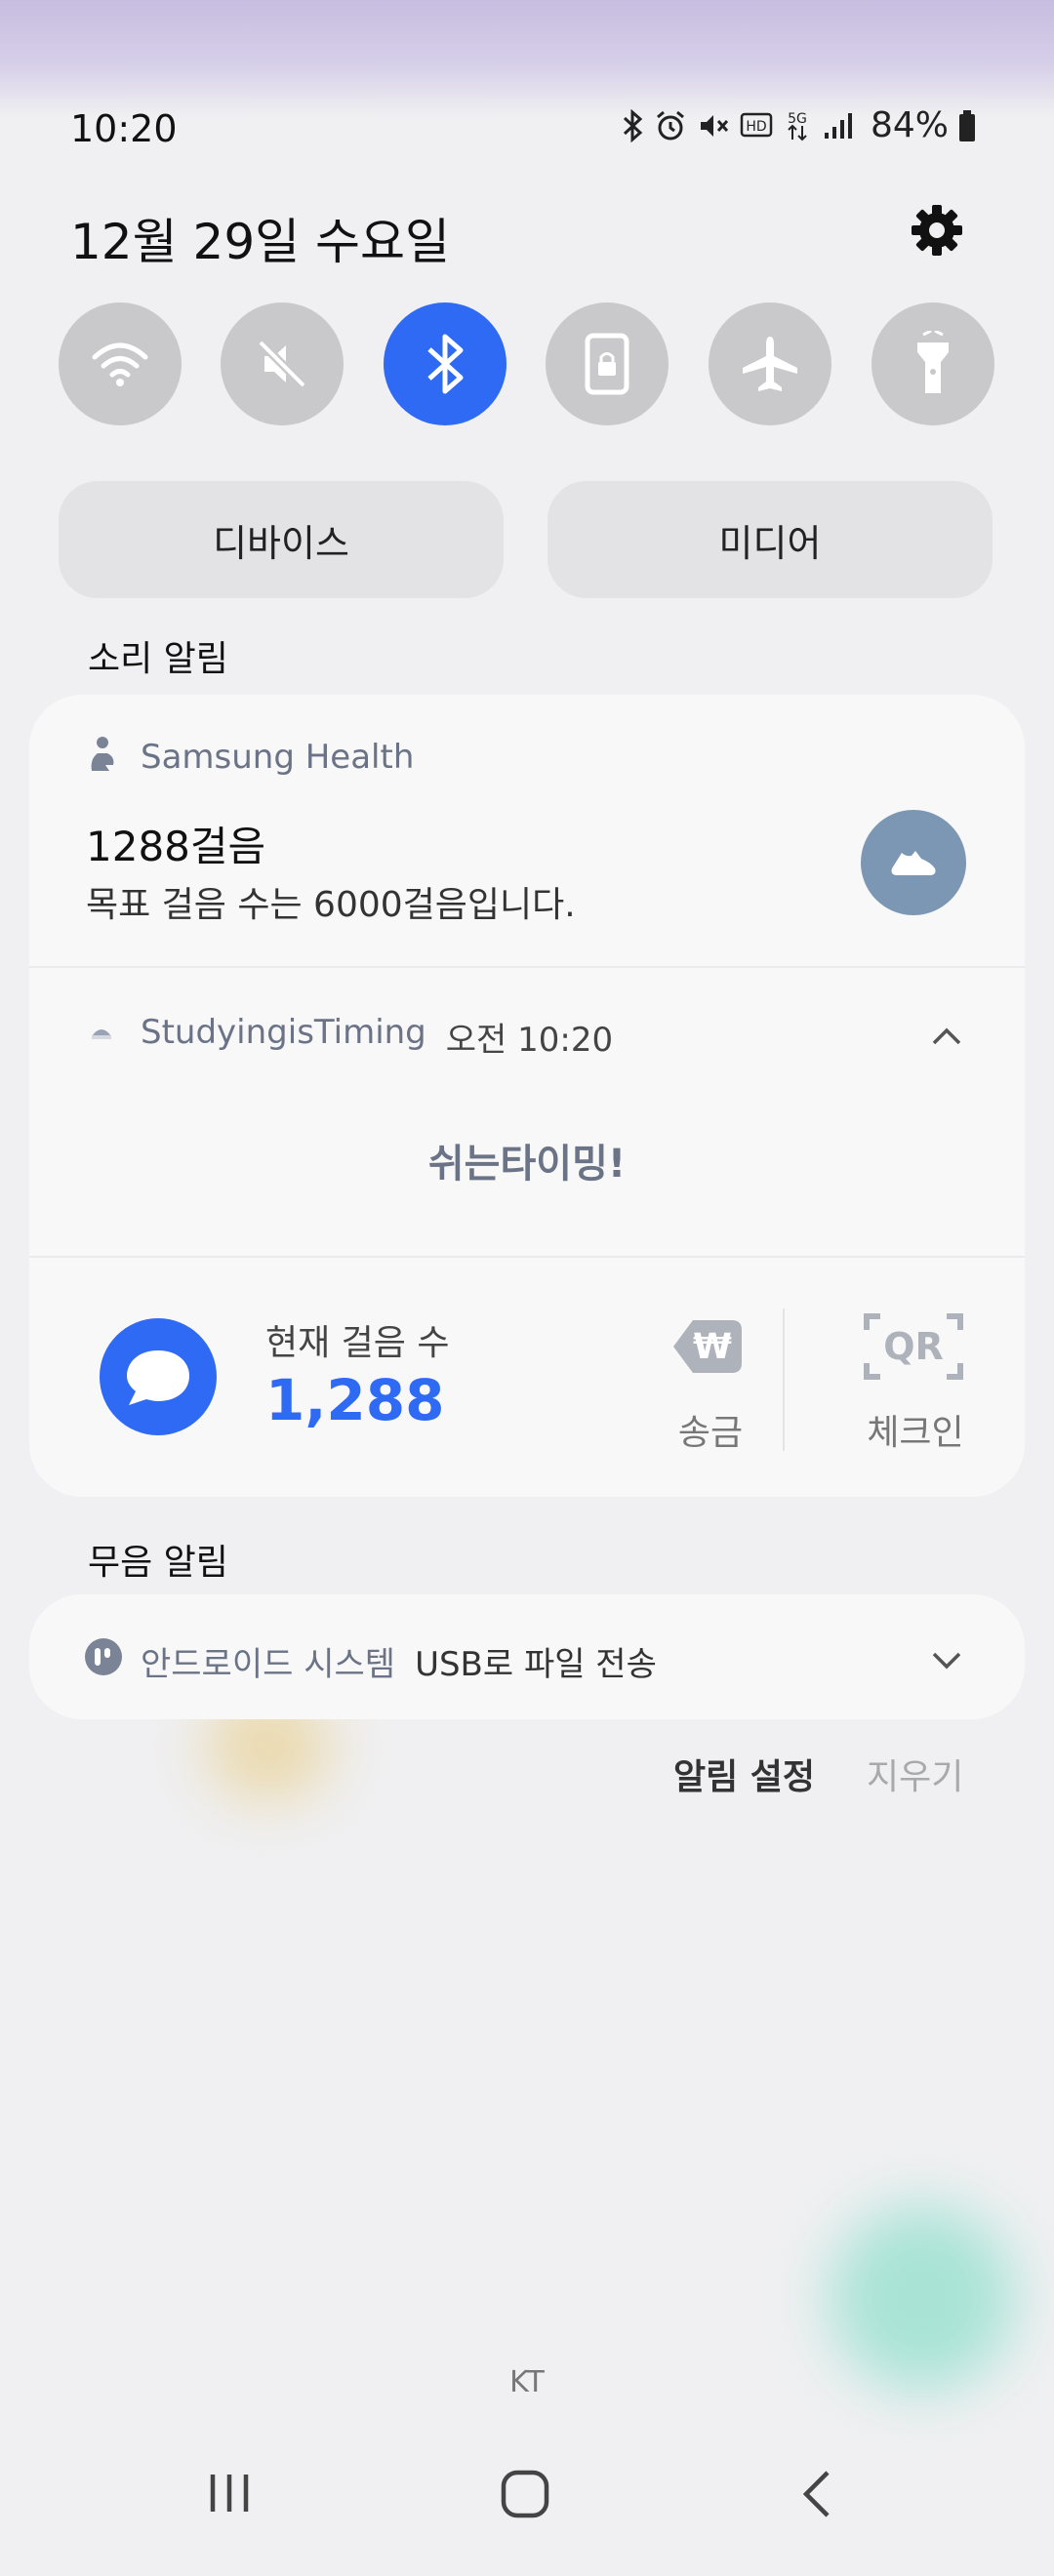  What do you see at coordinates (260, 242) in the screenshot?
I see `date-label: 12월 29일 수요일` at bounding box center [260, 242].